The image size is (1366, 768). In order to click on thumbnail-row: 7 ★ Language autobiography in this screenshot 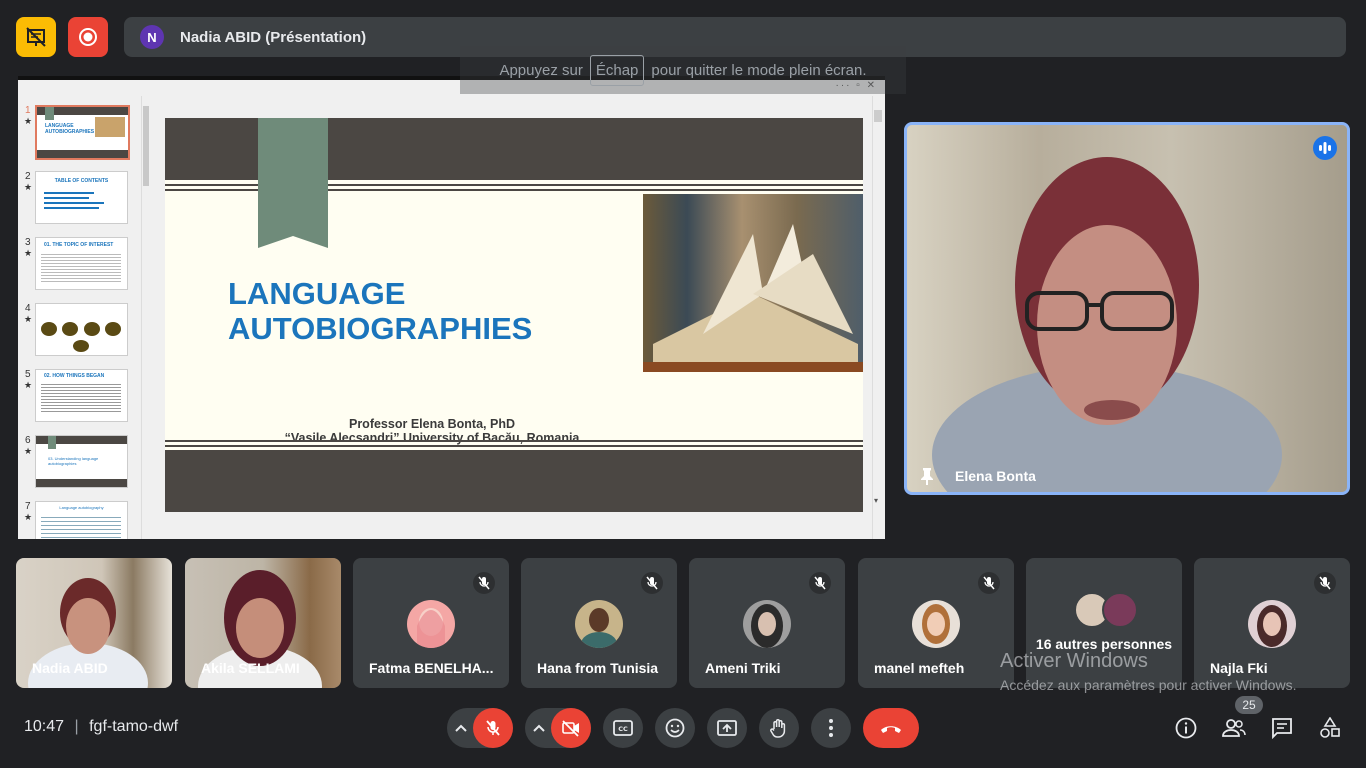, I will do `click(83, 520)`.